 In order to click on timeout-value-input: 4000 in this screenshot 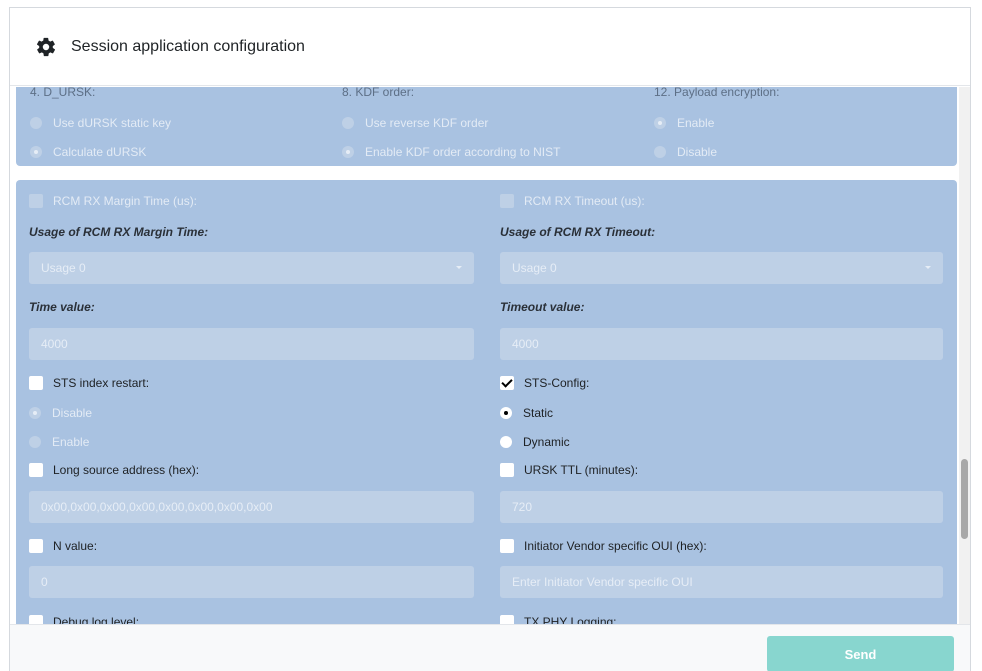, I will do `click(721, 344)`.